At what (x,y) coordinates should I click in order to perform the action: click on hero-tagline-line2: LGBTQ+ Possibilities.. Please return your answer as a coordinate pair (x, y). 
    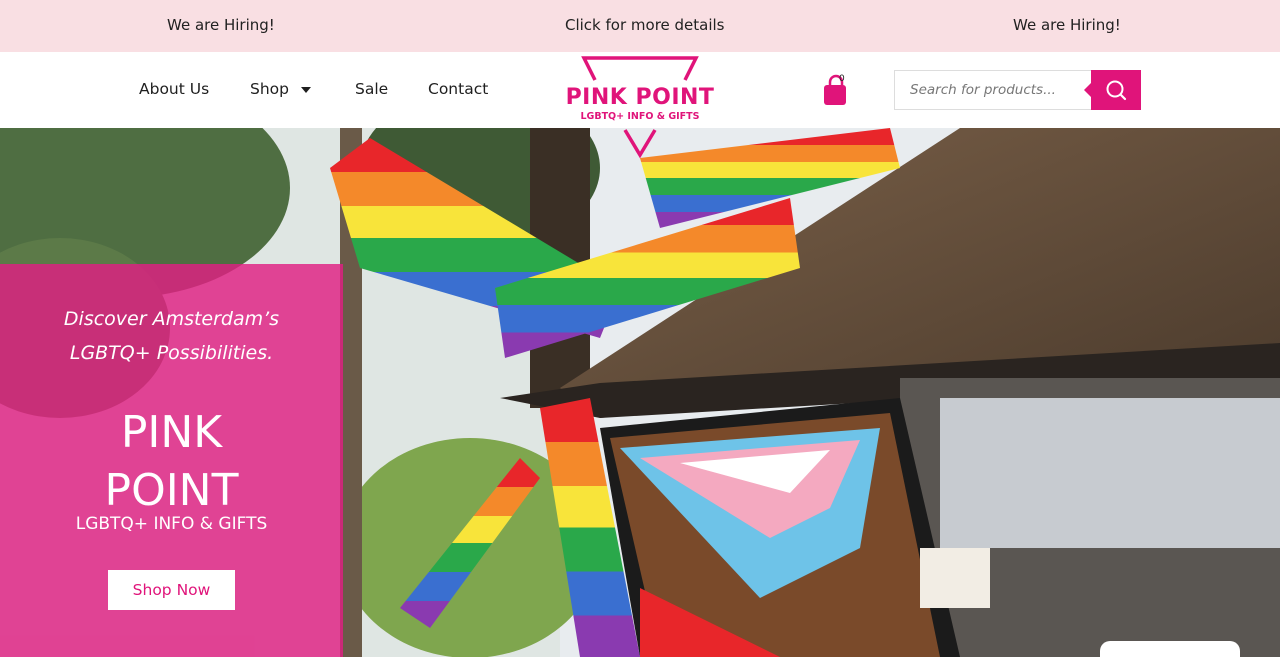
    Looking at the image, I should click on (171, 353).